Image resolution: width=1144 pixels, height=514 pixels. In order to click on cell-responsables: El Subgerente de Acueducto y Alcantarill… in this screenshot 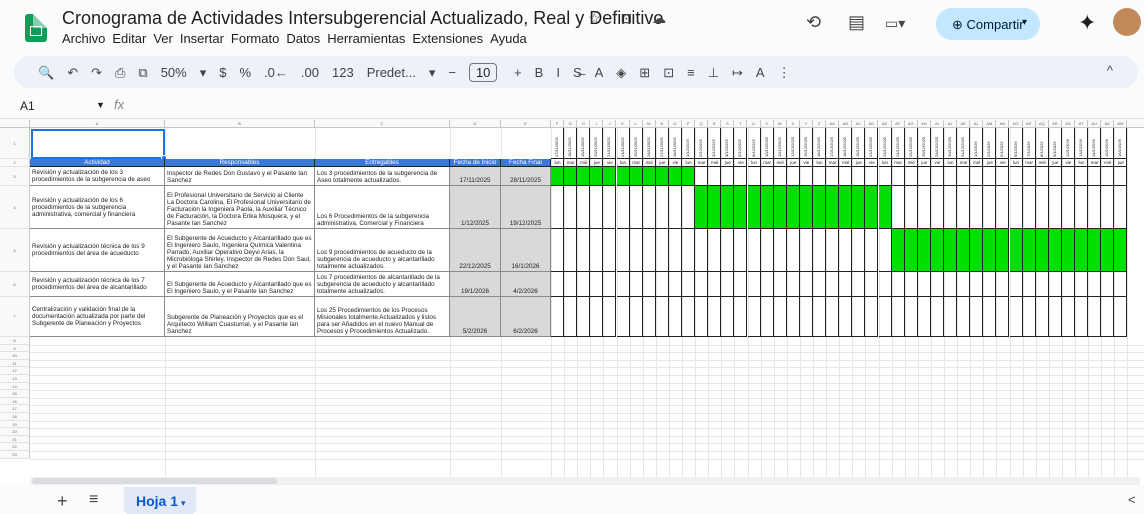, I will do `click(240, 250)`.